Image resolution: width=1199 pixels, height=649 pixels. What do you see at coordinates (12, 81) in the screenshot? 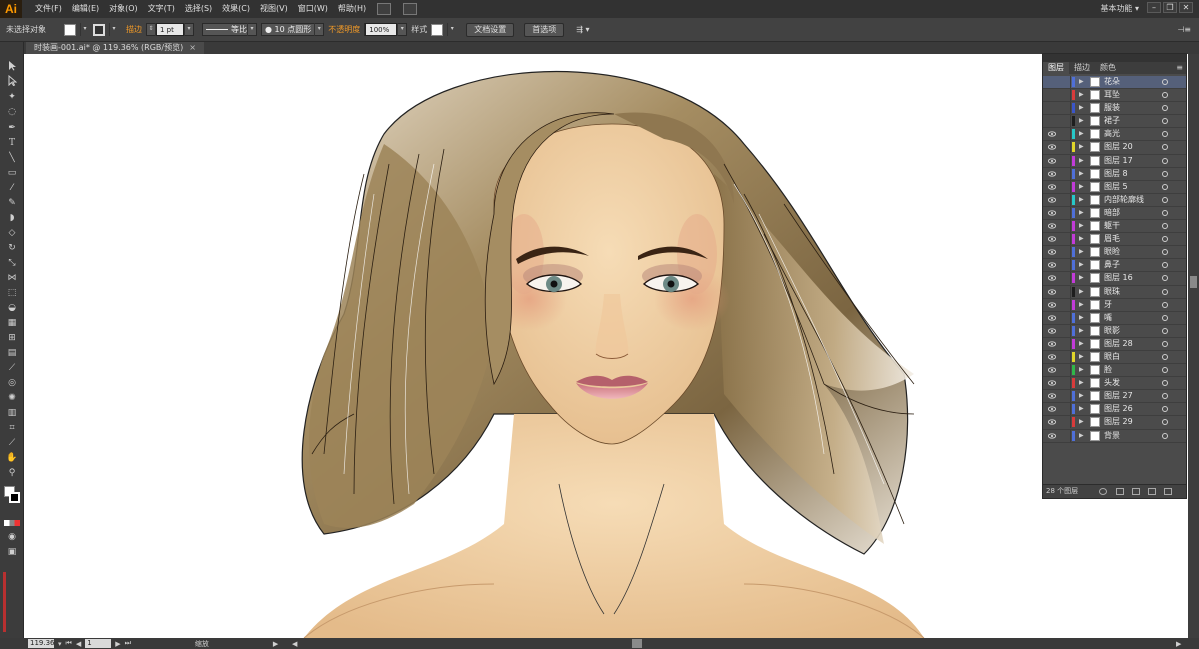
I see `direct-selection-tool-icon` at bounding box center [12, 81].